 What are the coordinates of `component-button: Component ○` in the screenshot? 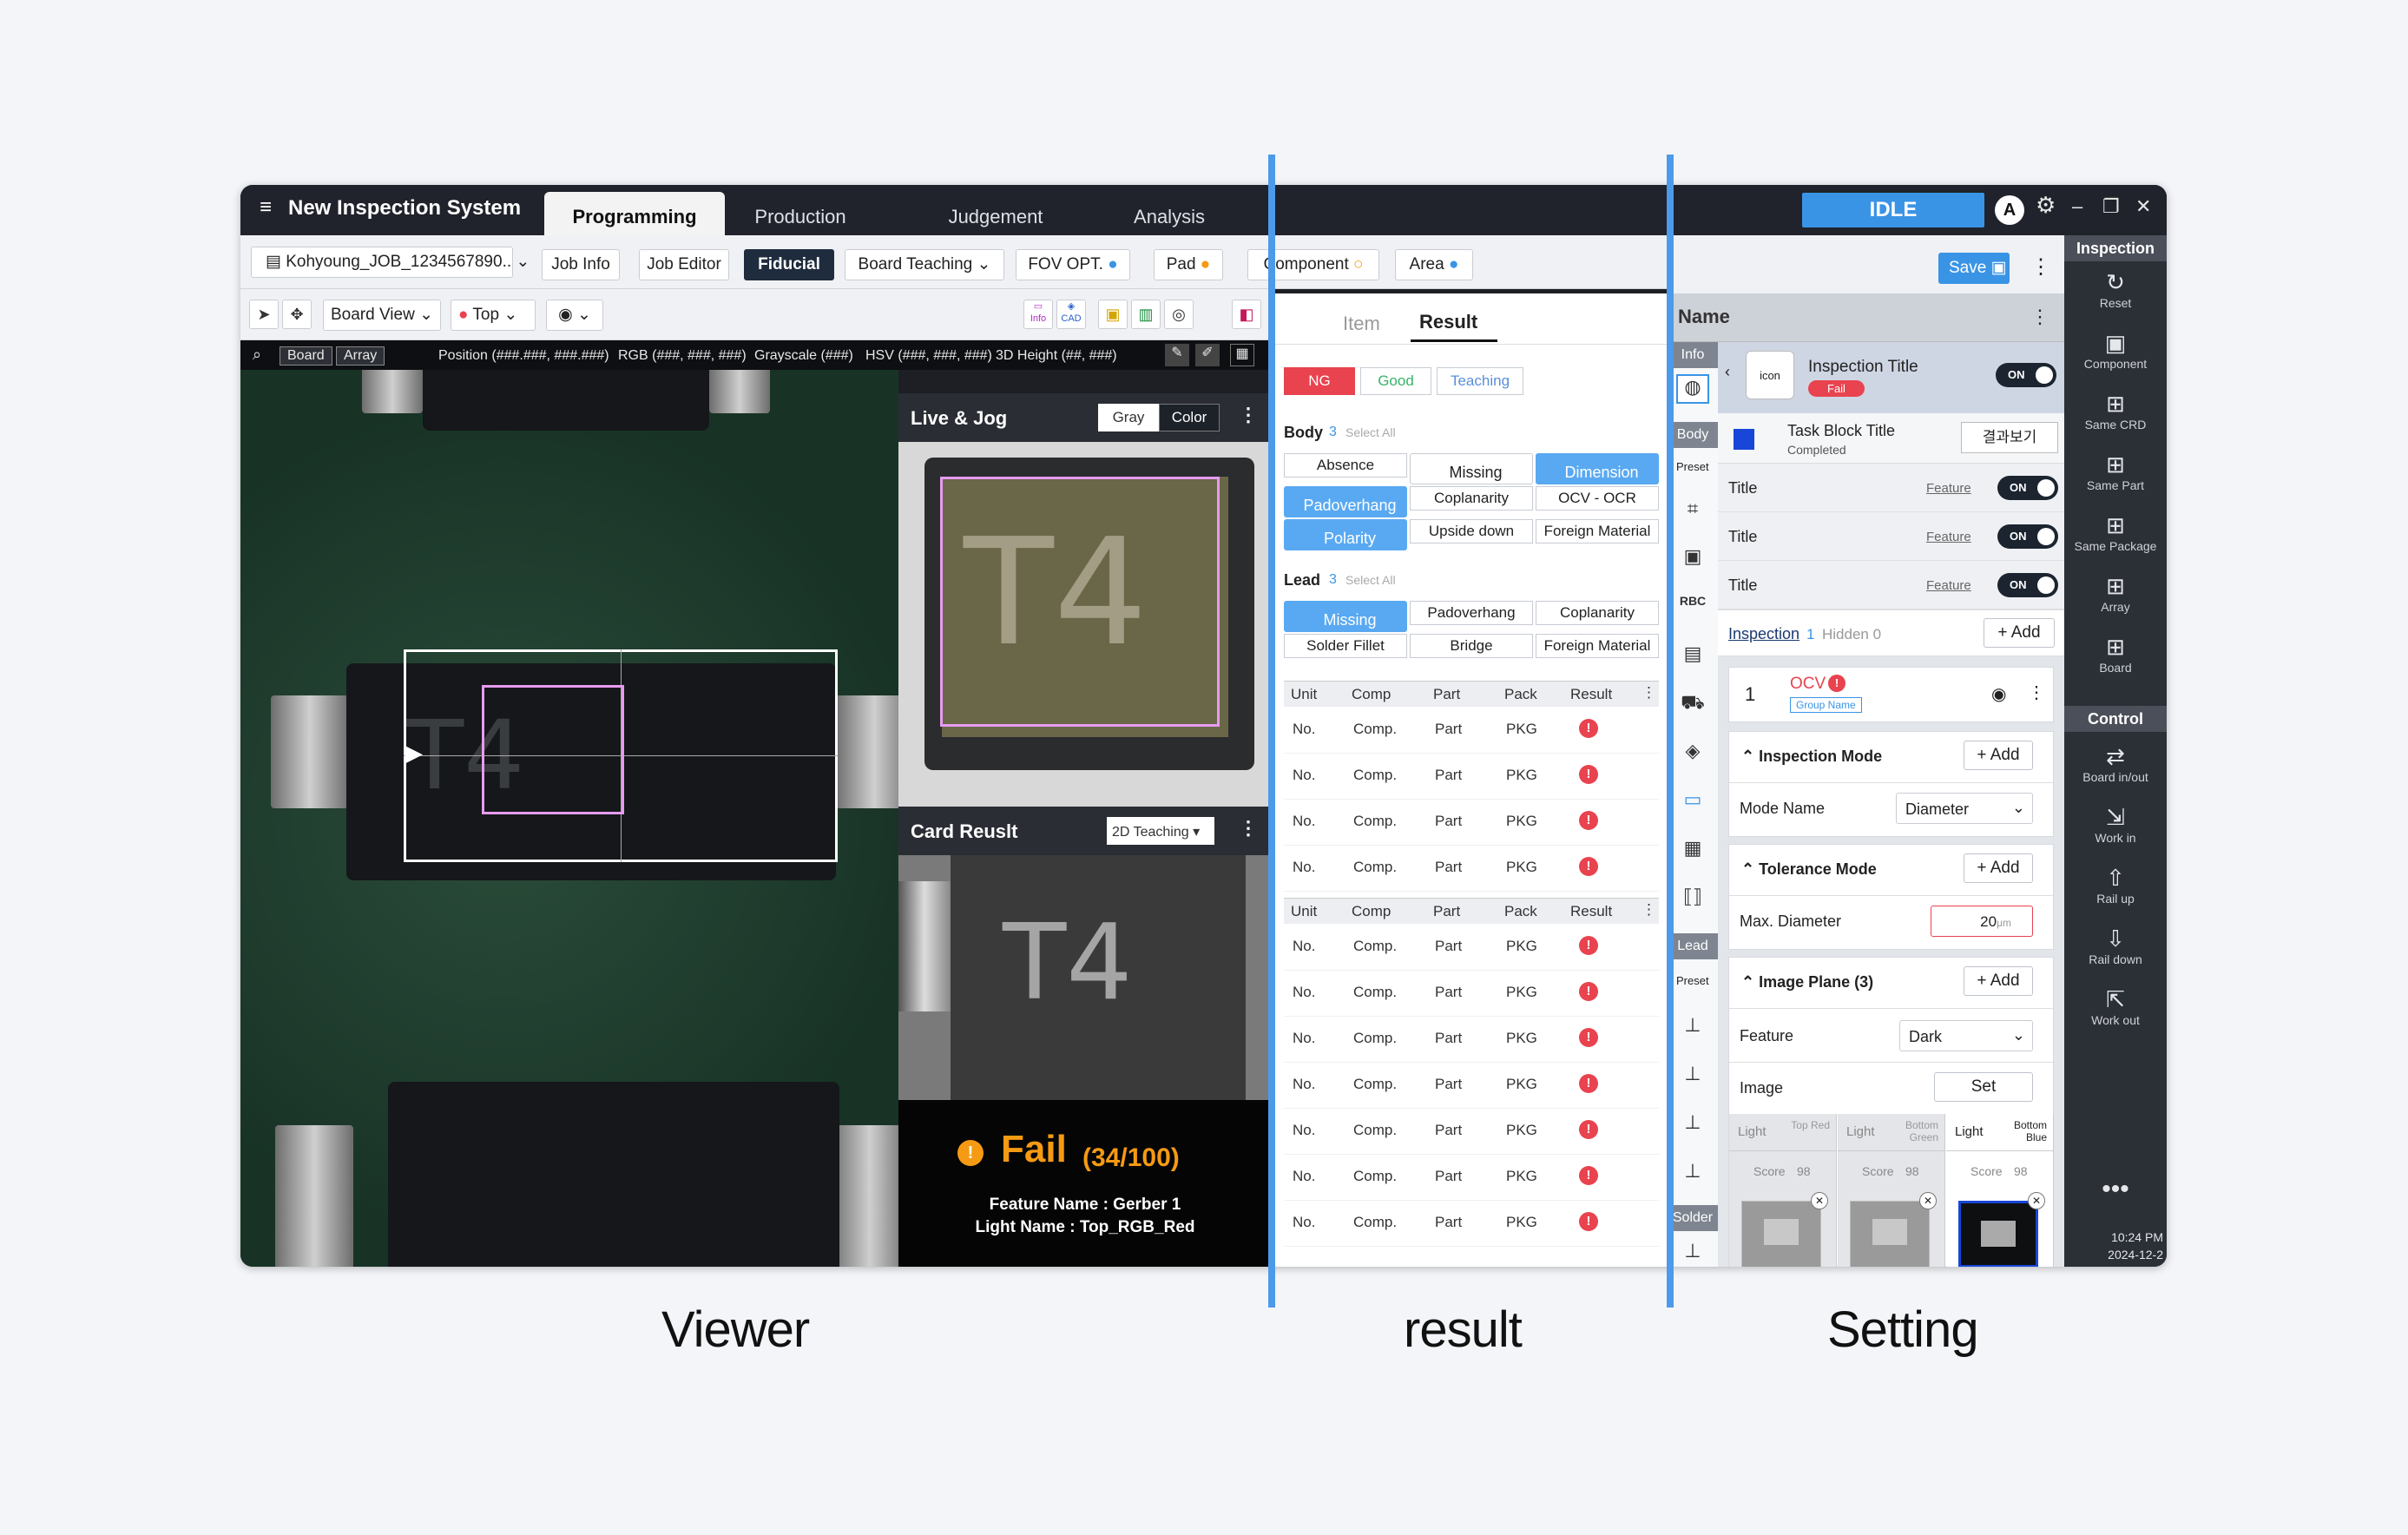 It's located at (1313, 264).